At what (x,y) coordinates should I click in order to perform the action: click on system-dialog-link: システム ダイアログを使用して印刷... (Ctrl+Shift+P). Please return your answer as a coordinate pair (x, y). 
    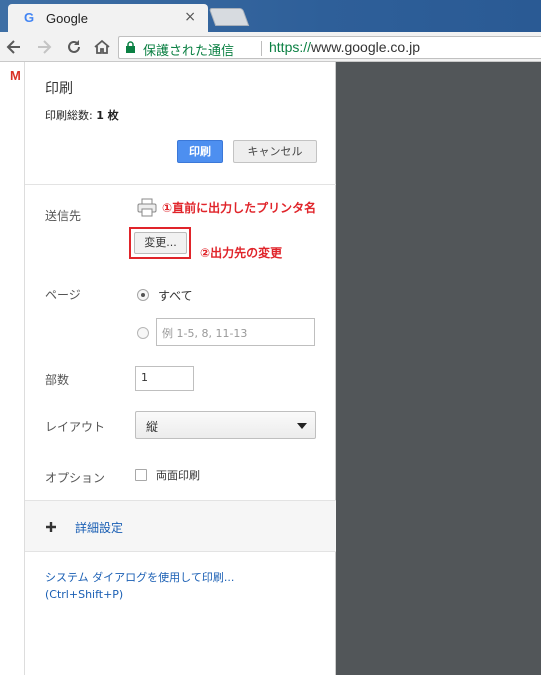
    Looking at the image, I should click on (139, 586).